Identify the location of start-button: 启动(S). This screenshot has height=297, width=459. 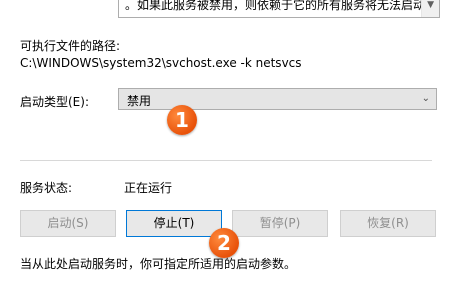
(68, 223).